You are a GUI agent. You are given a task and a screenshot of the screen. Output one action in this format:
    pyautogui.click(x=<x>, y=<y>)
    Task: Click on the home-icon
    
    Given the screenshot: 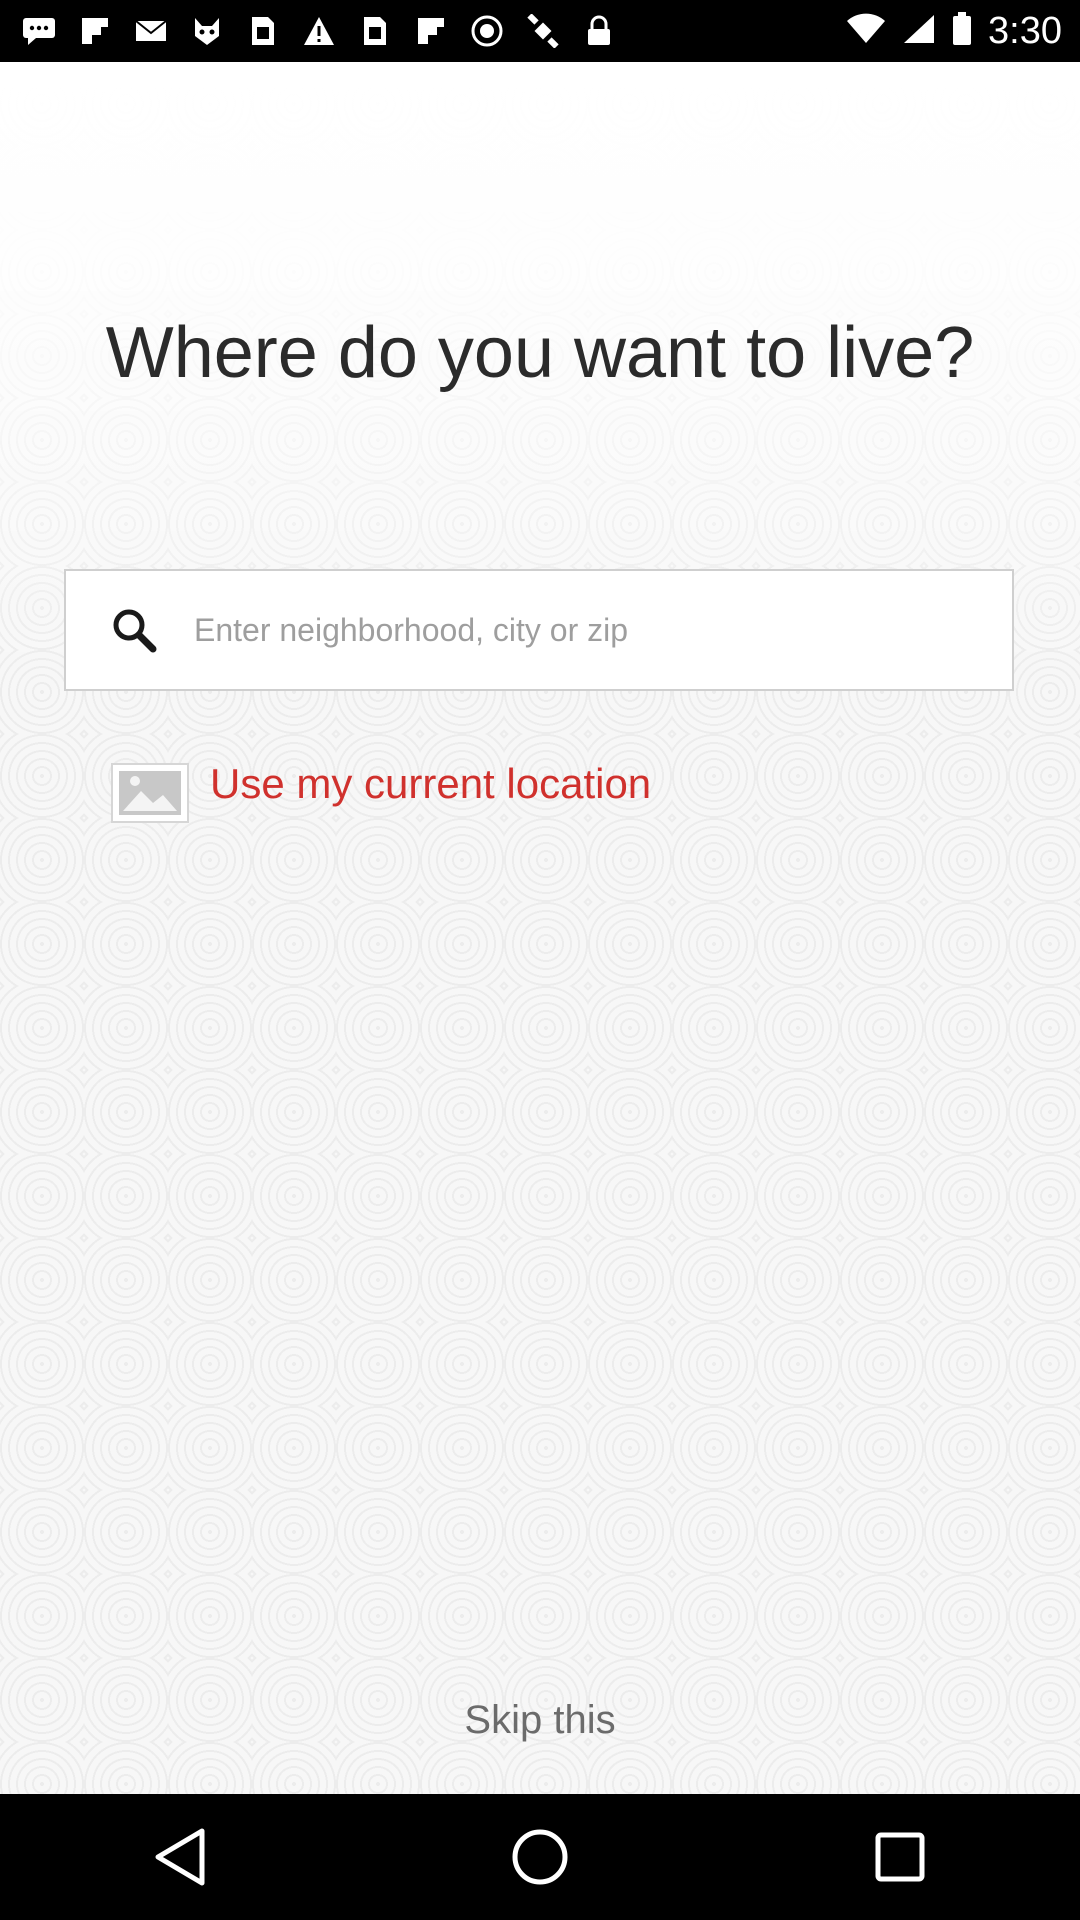 What is the action you would take?
    pyautogui.click(x=540, y=1857)
    